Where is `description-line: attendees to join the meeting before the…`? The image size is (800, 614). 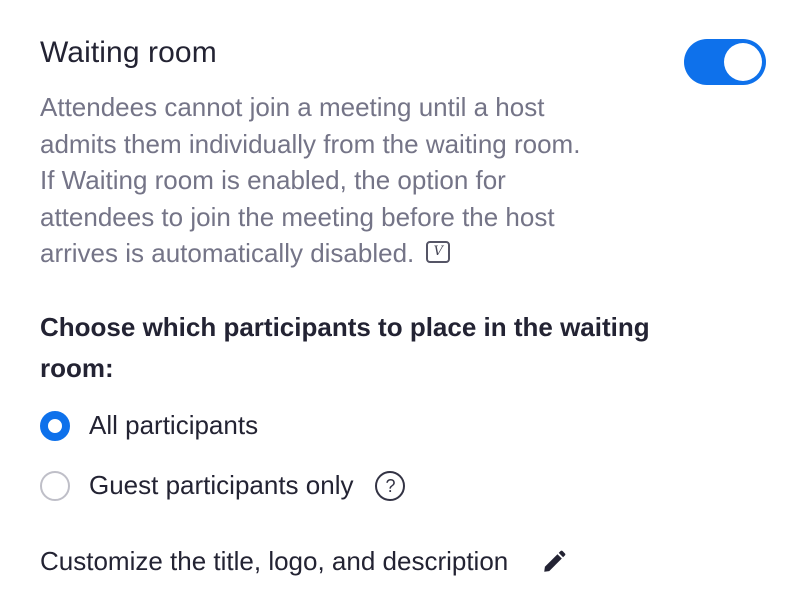
description-line: attendees to join the meeting before the… is located at coordinates (297, 216).